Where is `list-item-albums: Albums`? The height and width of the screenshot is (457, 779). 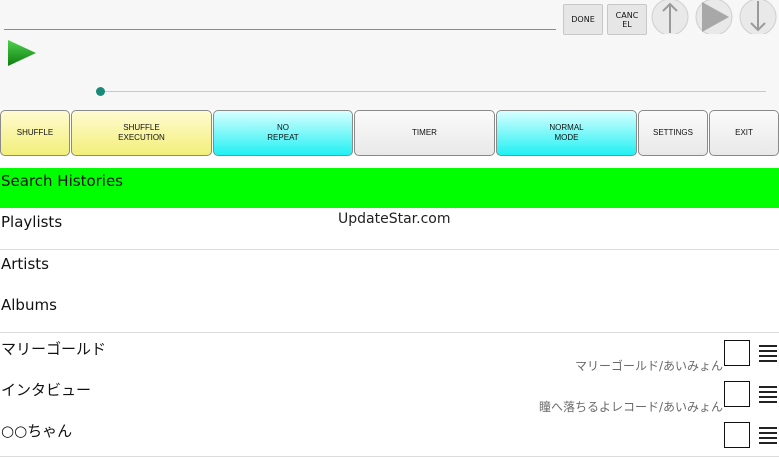 list-item-albums: Albums is located at coordinates (389, 312).